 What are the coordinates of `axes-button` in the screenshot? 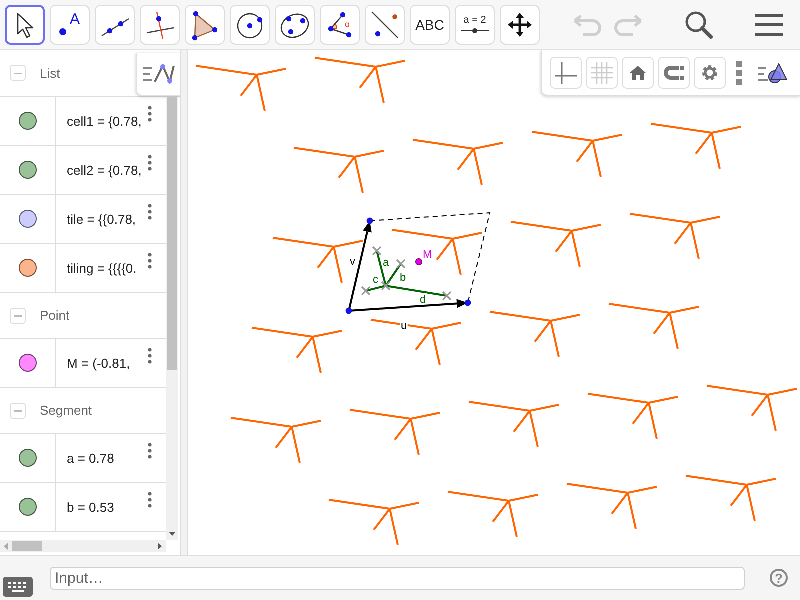 It's located at (566, 72).